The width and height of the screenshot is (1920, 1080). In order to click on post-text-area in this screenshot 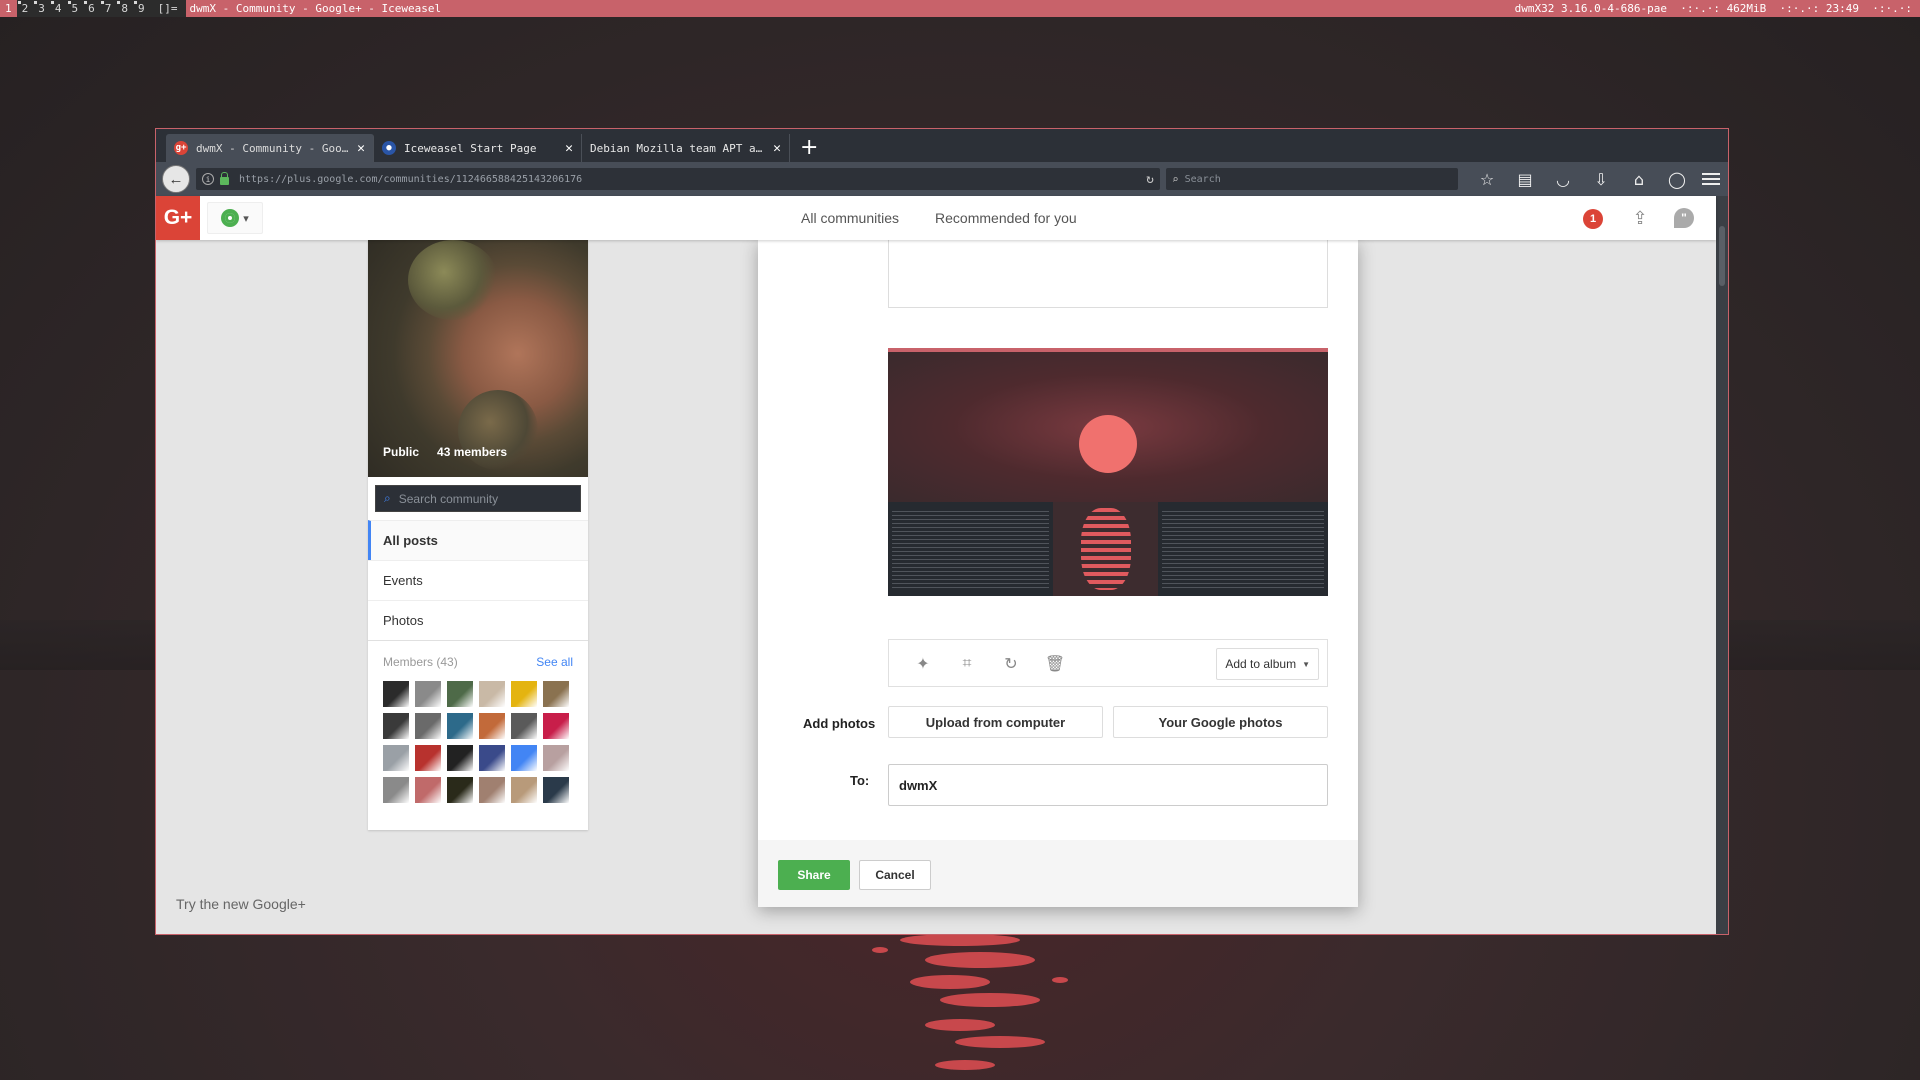, I will do `click(1108, 274)`.